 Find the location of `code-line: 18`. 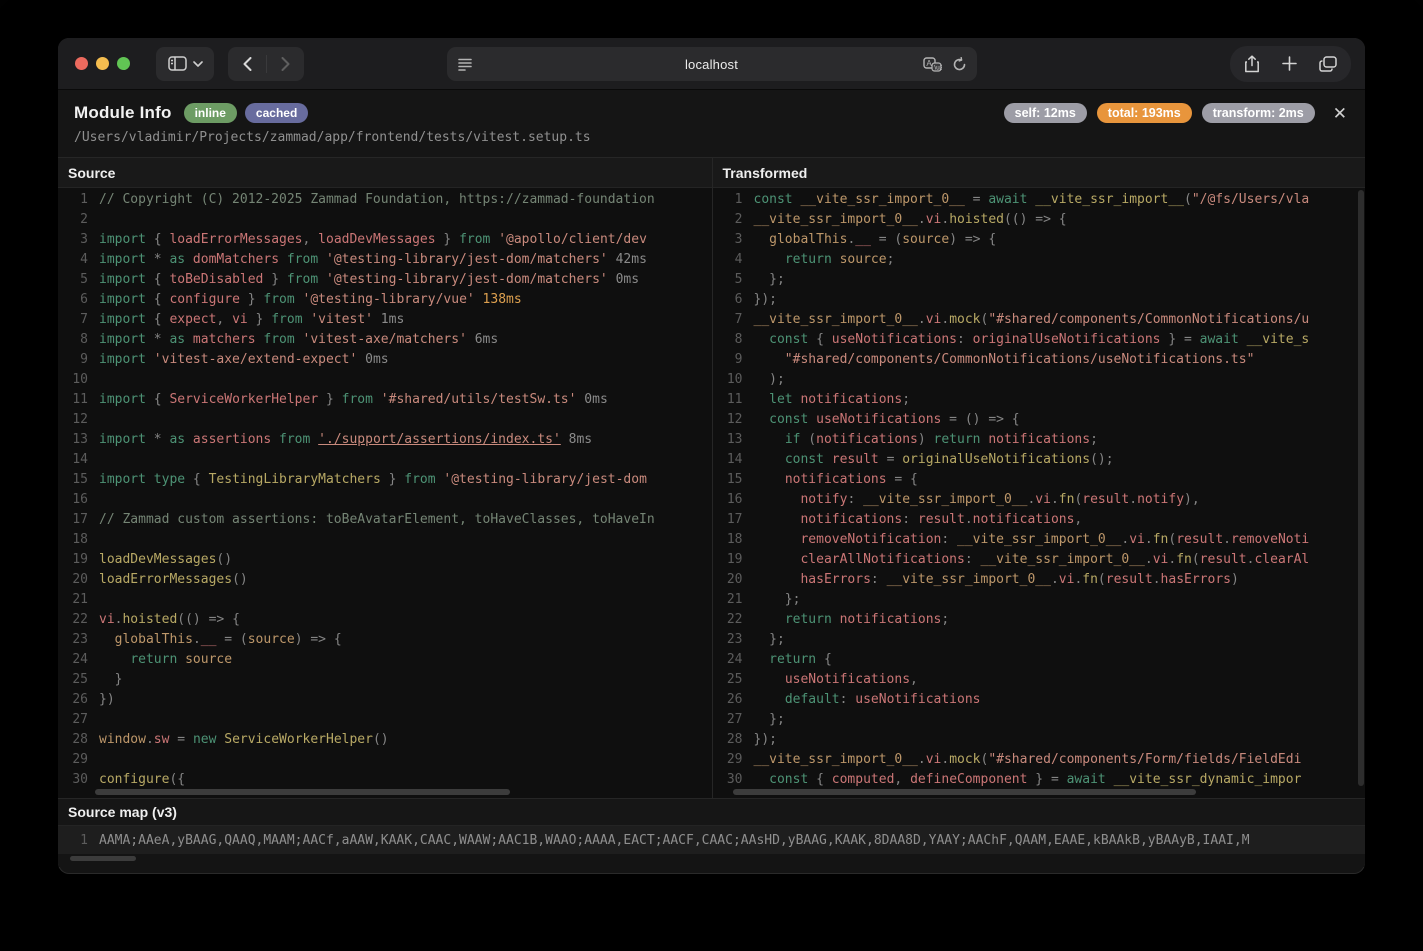

code-line: 18 is located at coordinates (385, 540).